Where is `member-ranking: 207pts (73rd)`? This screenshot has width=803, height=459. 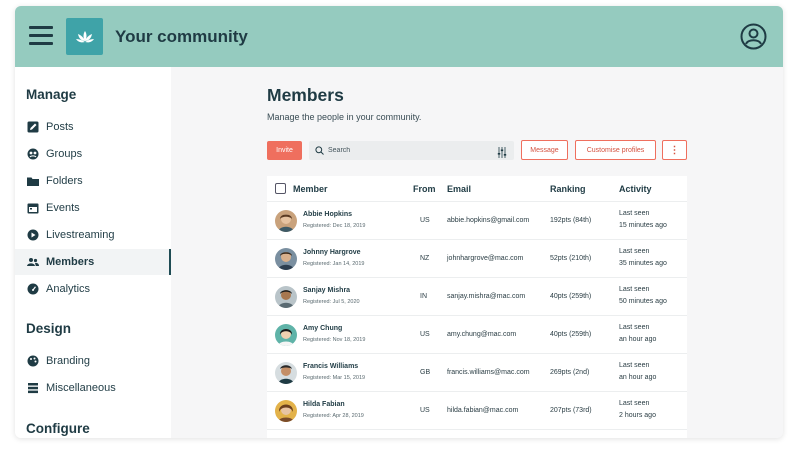 member-ranking: 207pts (73rd) is located at coordinates (571, 410).